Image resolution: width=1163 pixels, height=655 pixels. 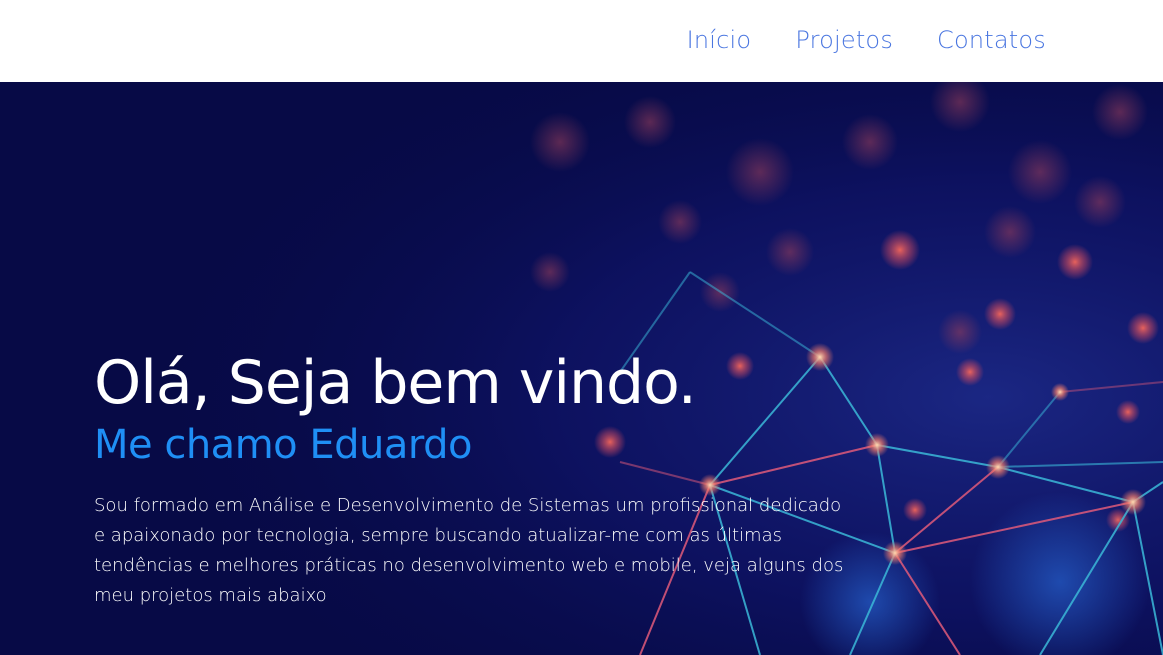 I want to click on main-nav: Início Projetos Contatos, so click(x=866, y=40).